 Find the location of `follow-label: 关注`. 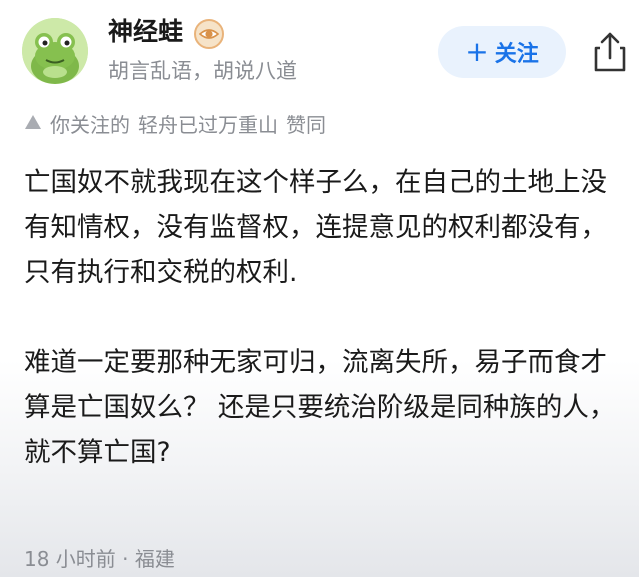

follow-label: 关注 is located at coordinates (516, 54).